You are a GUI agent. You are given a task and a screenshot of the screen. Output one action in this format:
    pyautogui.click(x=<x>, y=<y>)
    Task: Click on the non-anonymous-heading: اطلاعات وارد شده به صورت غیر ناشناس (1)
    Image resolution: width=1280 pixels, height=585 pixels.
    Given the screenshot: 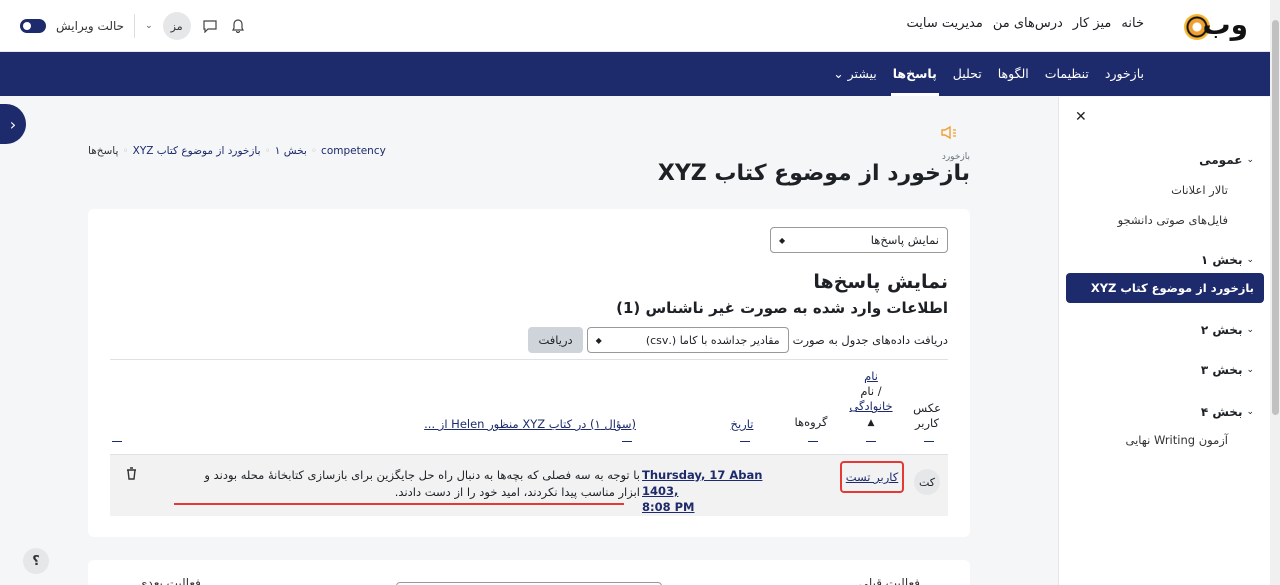 What is the action you would take?
    pyautogui.click(x=782, y=308)
    